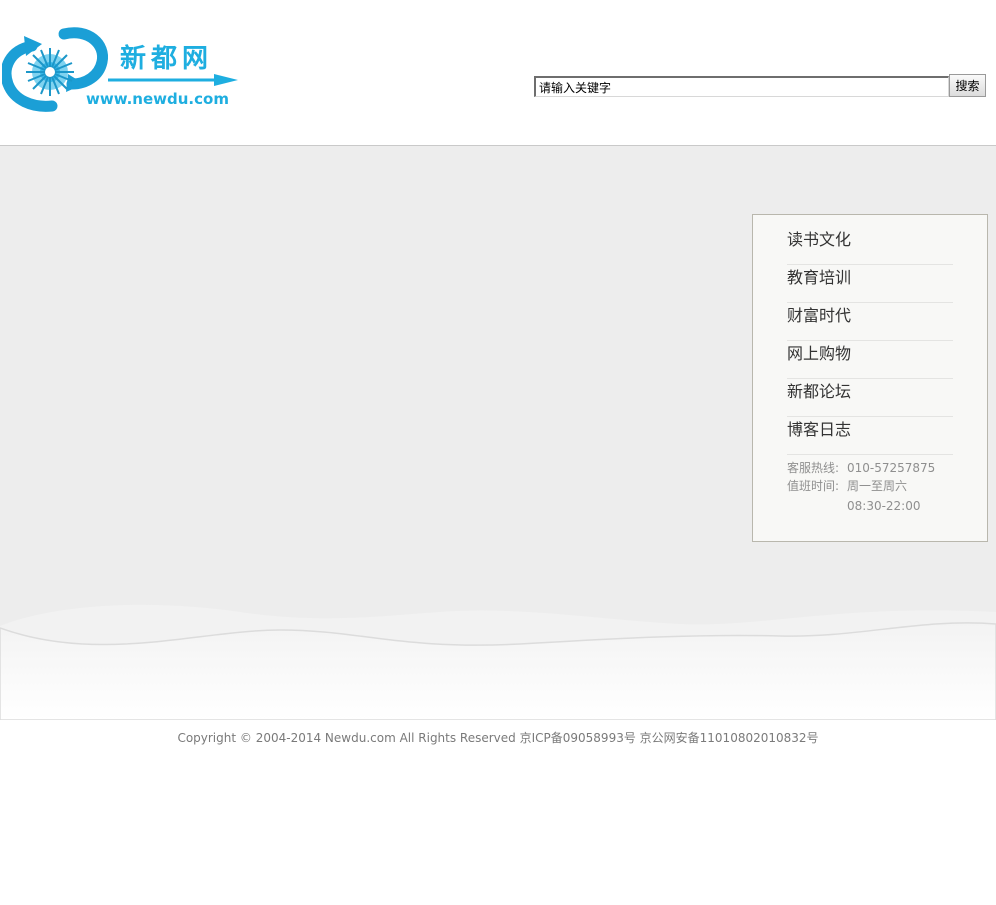 The width and height of the screenshot is (996, 905). I want to click on hours-time-row: 08:30-22:00, so click(872, 505).